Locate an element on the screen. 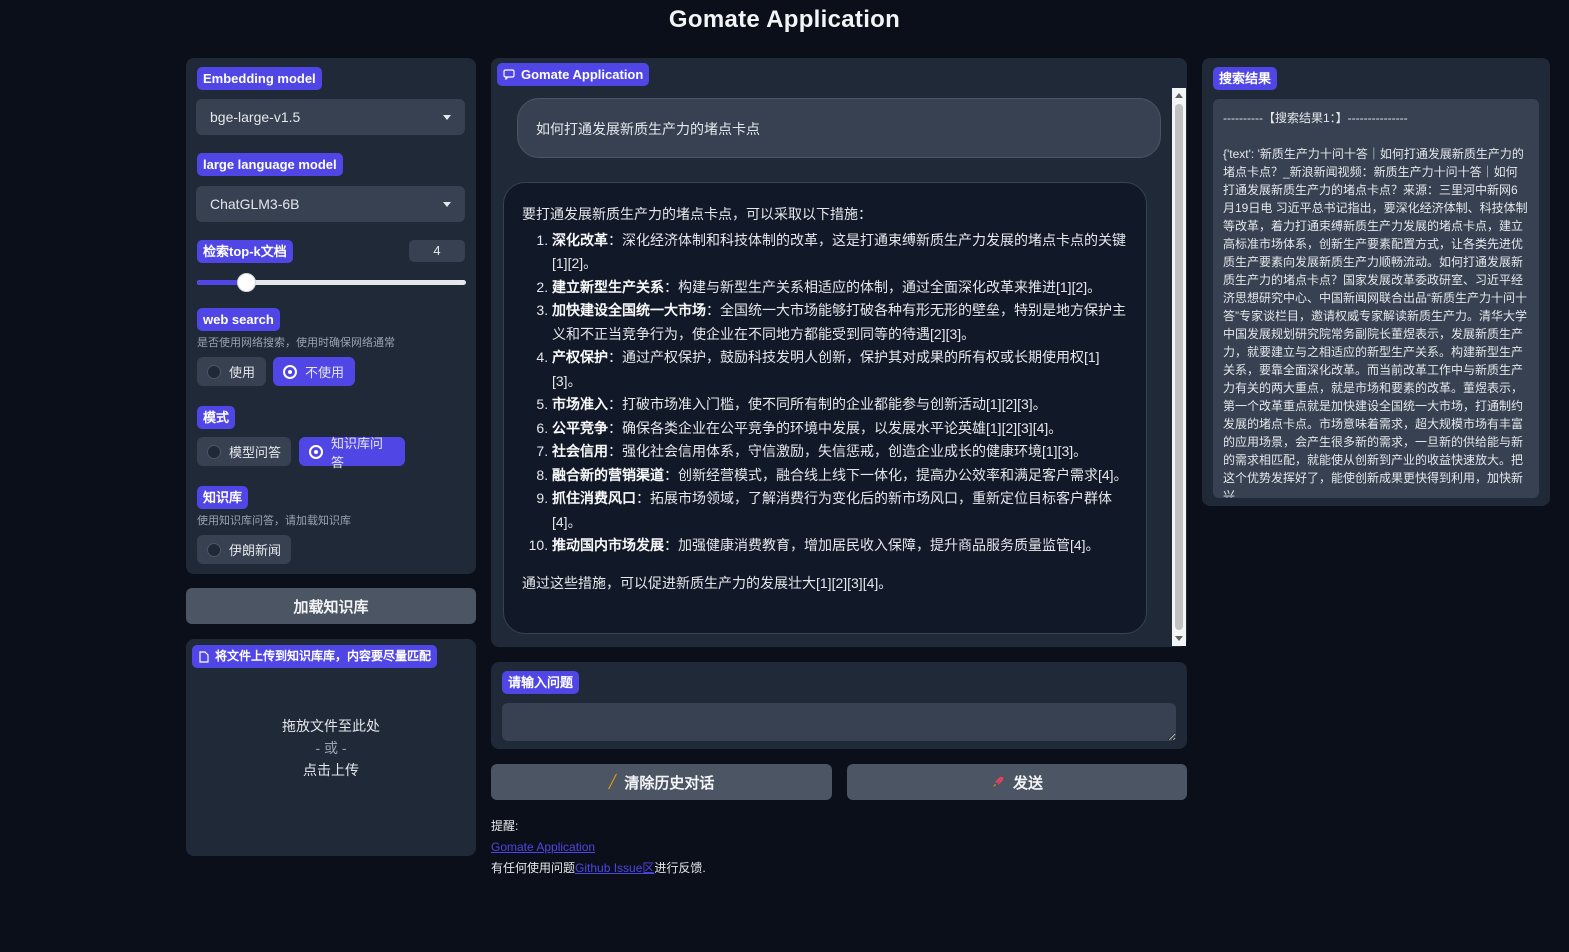 The height and width of the screenshot is (952, 1569). topk-slider is located at coordinates (331, 282).